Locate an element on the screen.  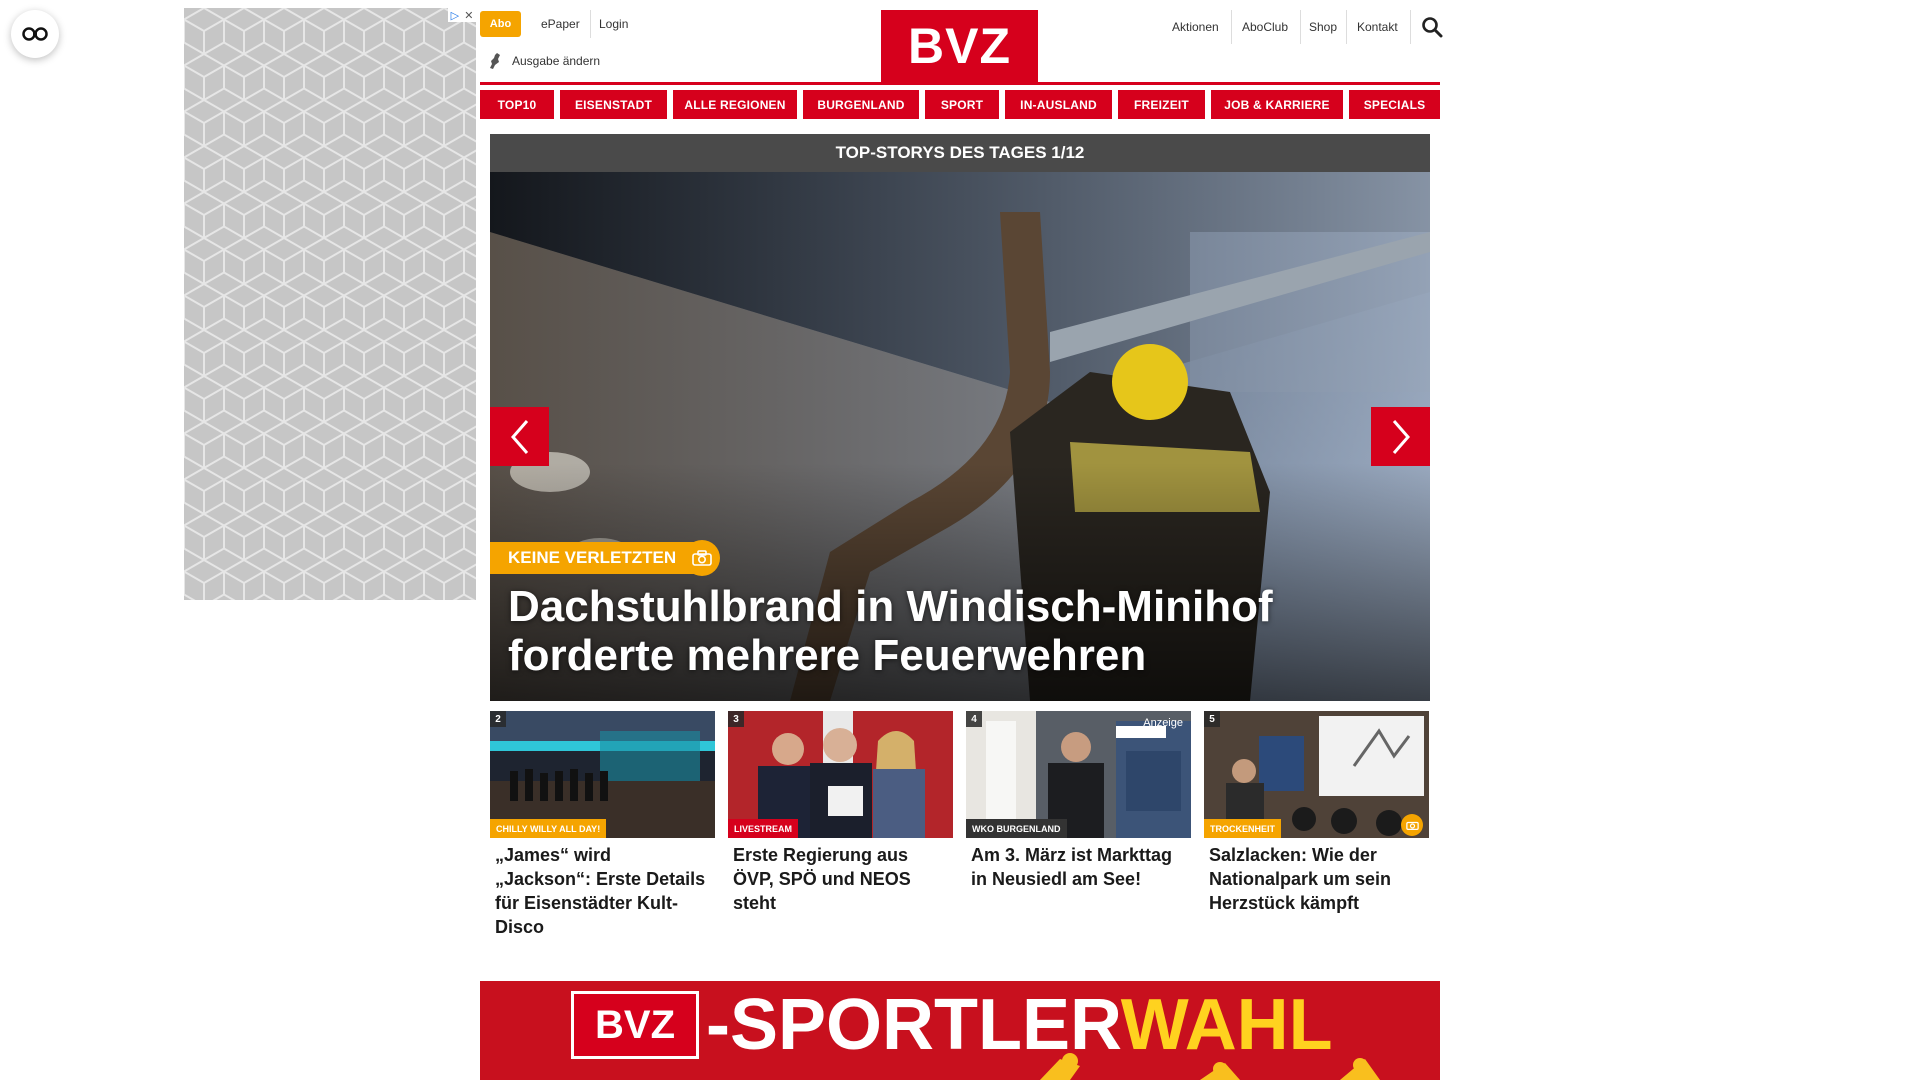
story-rank: 5 is located at coordinates (1212, 719).